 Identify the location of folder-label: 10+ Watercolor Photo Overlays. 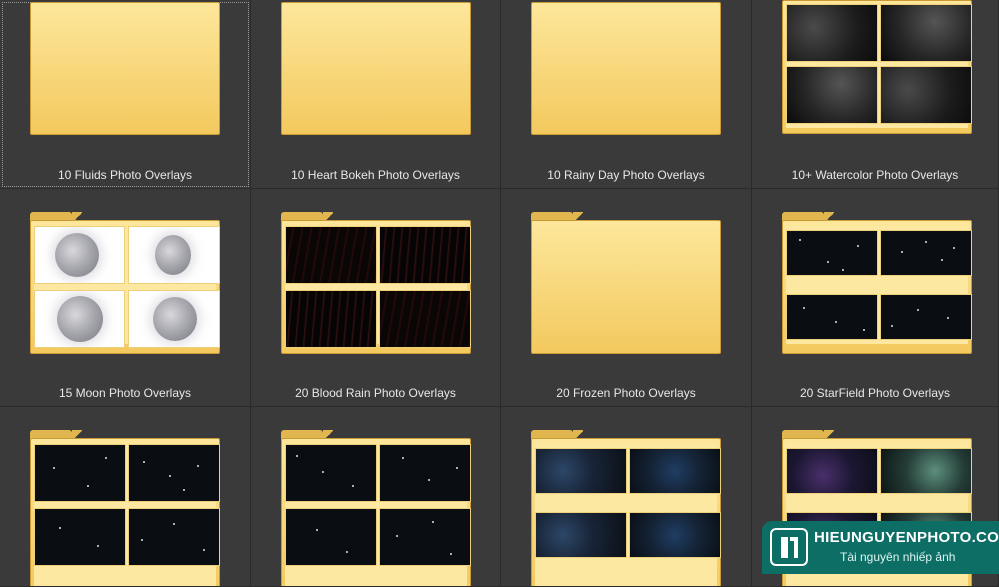
(875, 175).